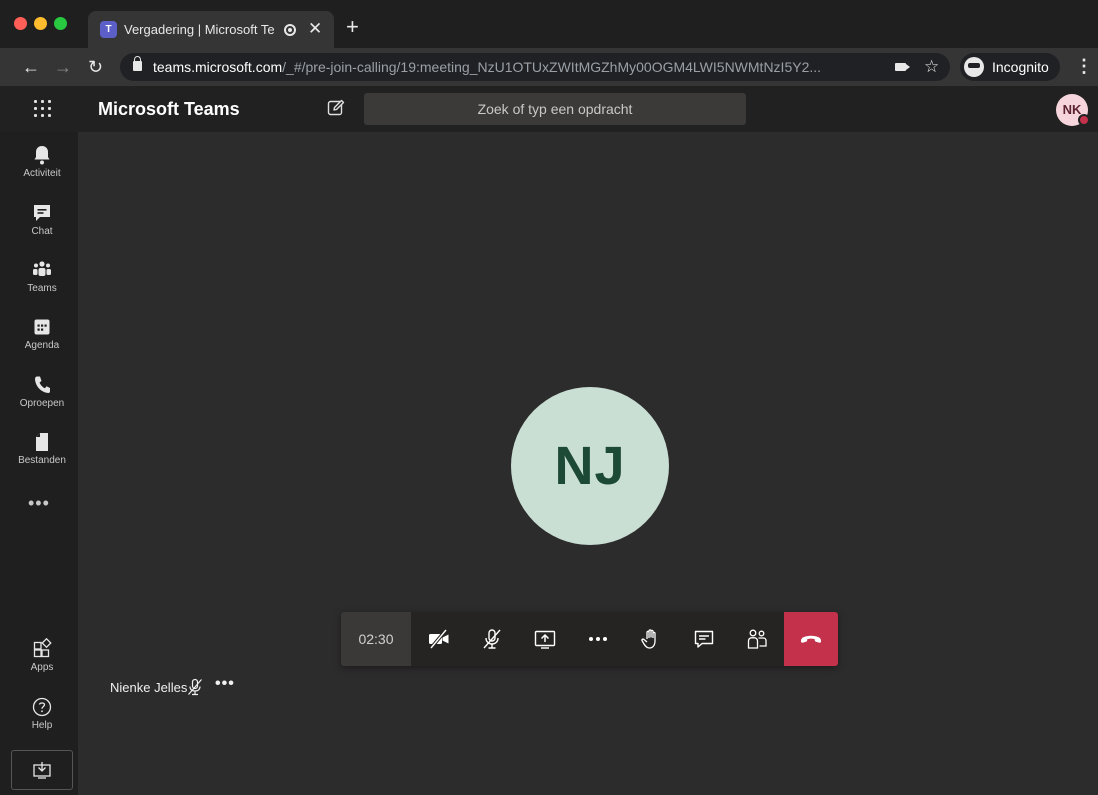 The image size is (1098, 795). What do you see at coordinates (42, 270) in the screenshot?
I see `teams-icon` at bounding box center [42, 270].